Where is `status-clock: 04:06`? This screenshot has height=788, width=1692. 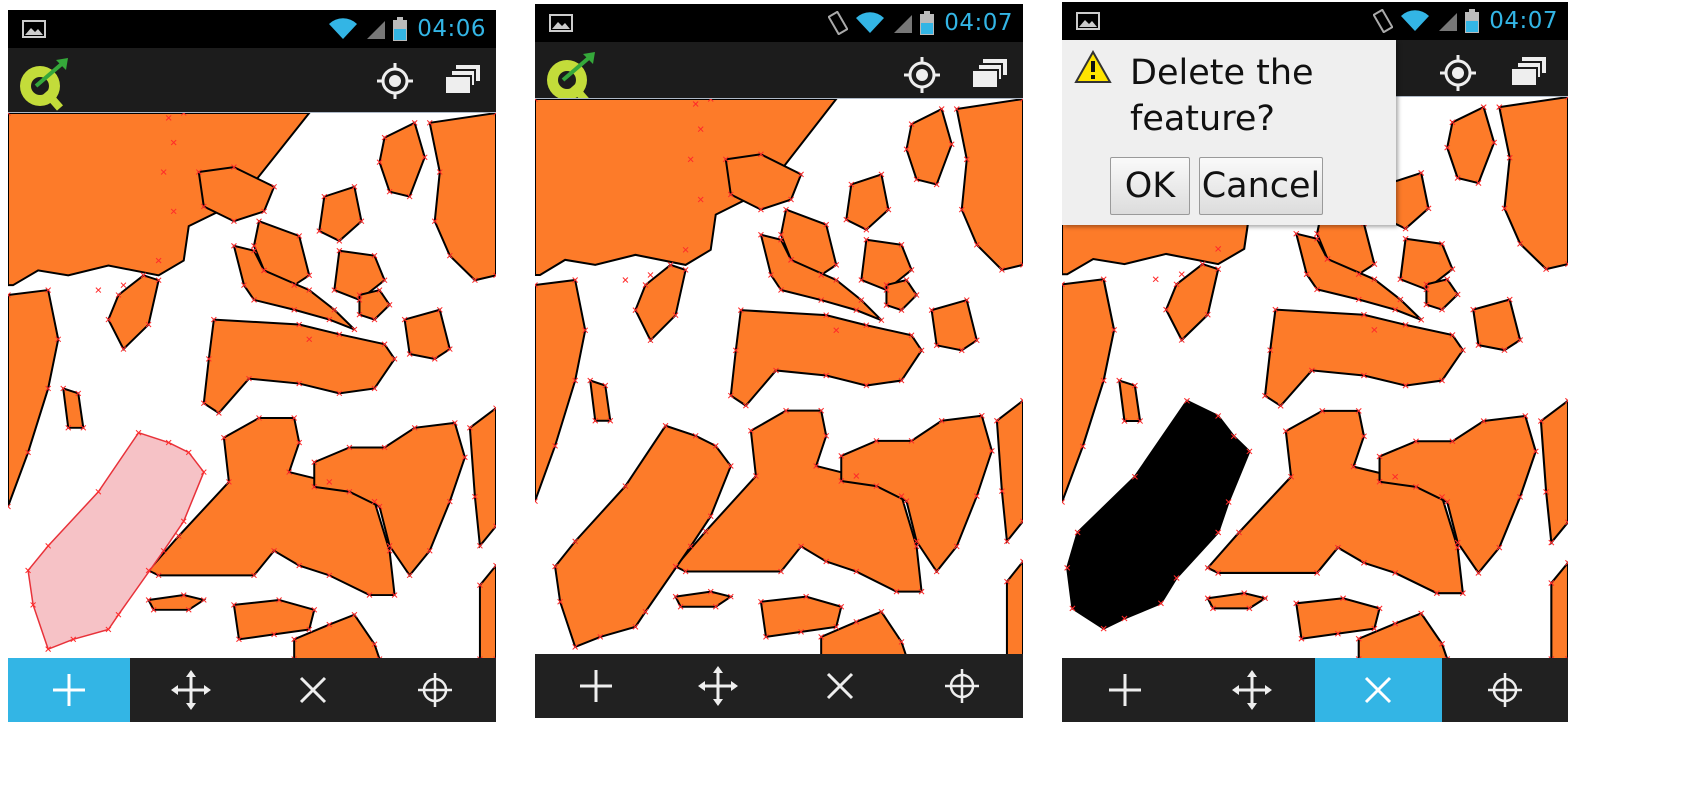 status-clock: 04:06 is located at coordinates (451, 29).